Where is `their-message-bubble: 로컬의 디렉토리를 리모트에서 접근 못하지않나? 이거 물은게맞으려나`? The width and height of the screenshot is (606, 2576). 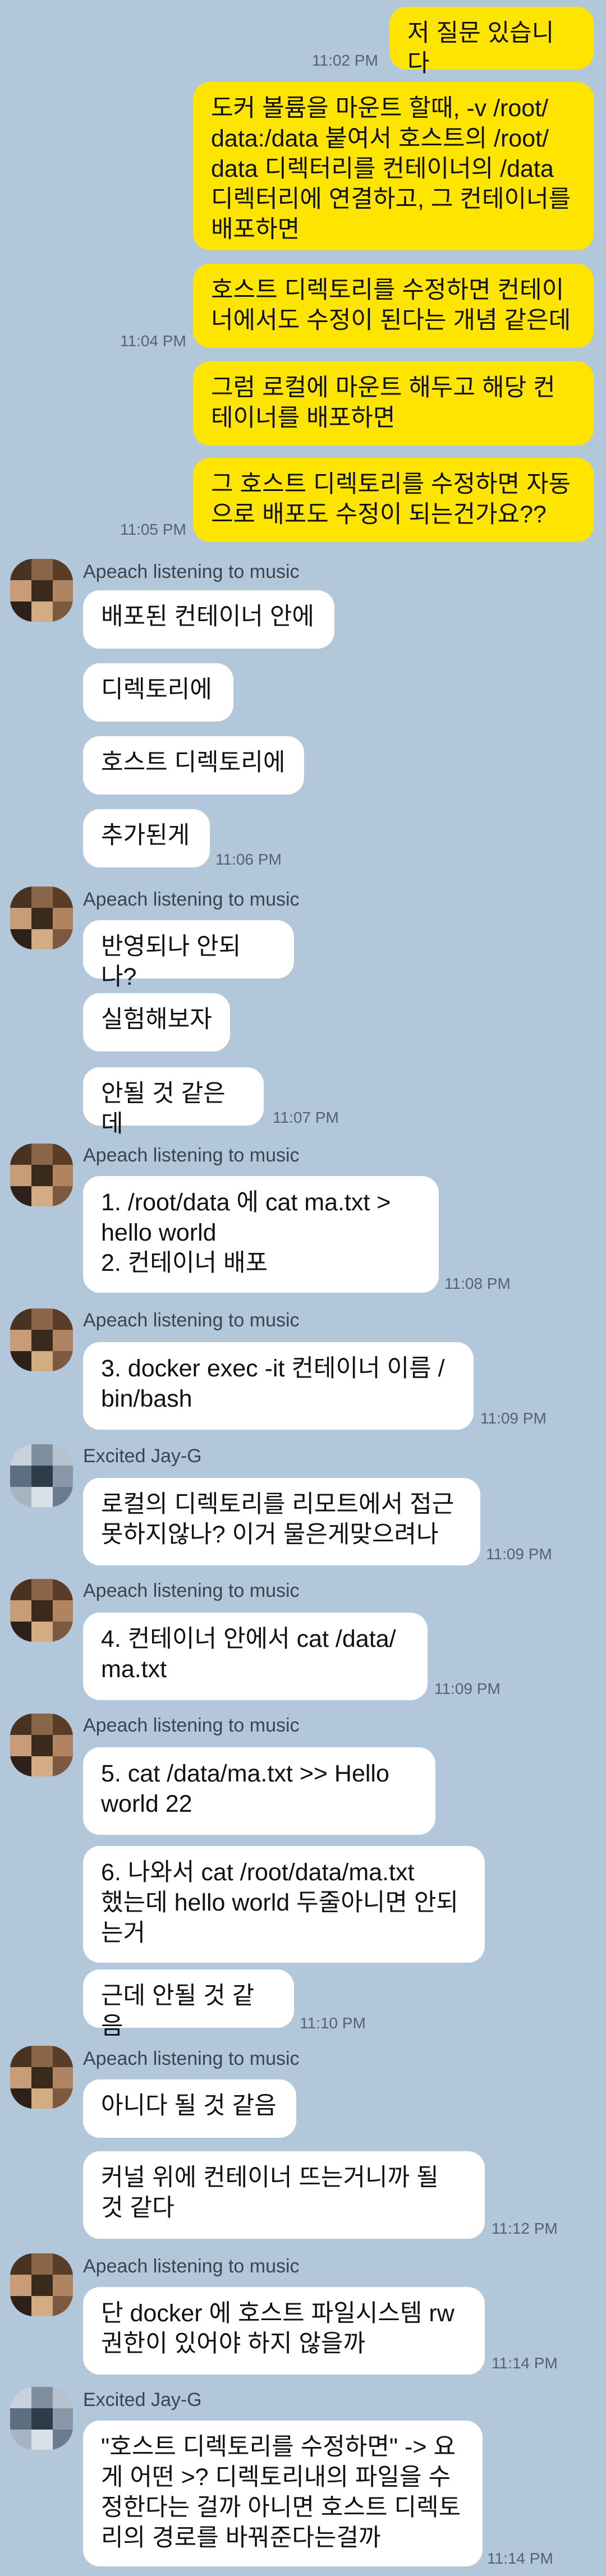
their-message-bubble: 로컬의 디렉토리를 리모트에서 접근 못하지않나? 이거 물은게맞으려나 is located at coordinates (281, 1521).